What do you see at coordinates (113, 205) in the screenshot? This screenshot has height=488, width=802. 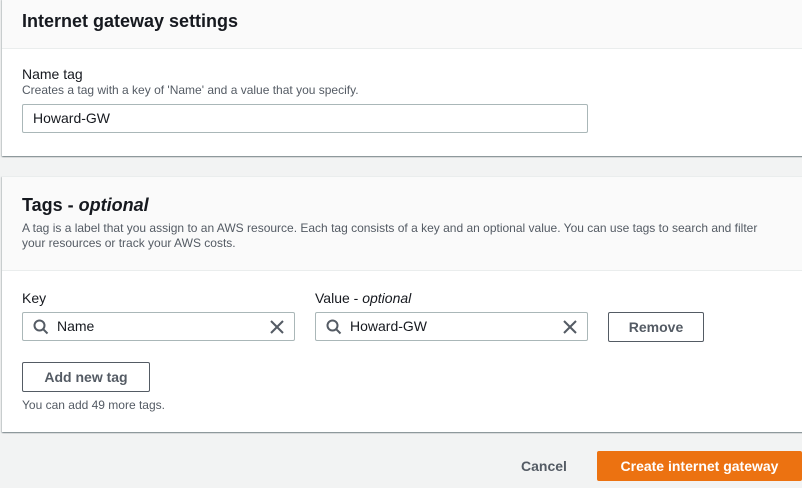 I see `tags-title-optional: optional` at bounding box center [113, 205].